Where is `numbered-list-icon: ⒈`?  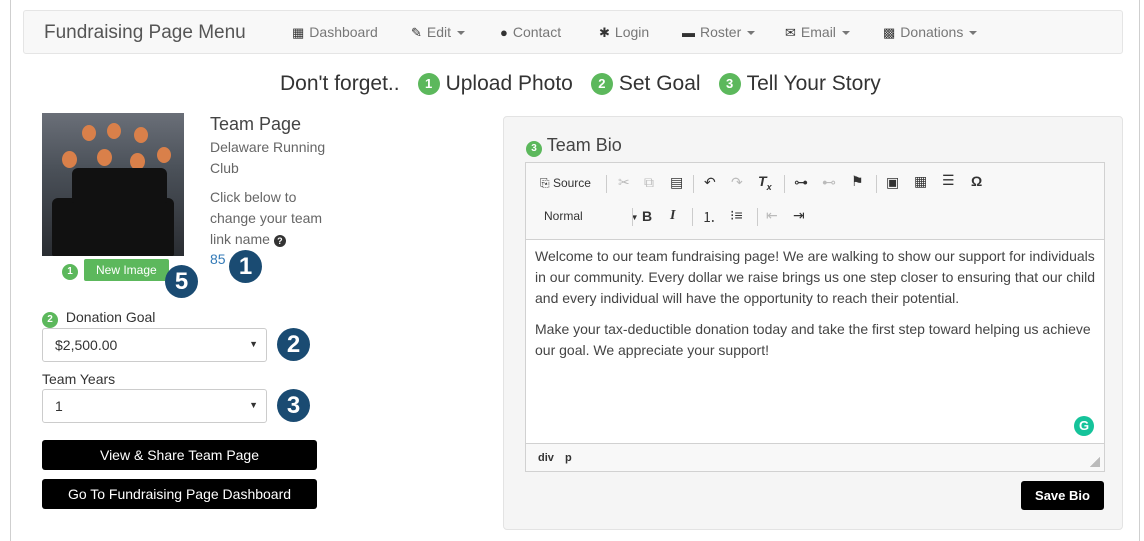 numbered-list-icon: ⒈ is located at coordinates (709, 217).